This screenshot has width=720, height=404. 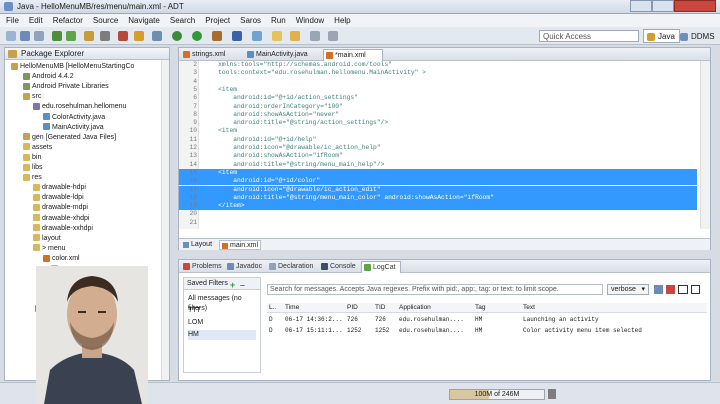 What do you see at coordinates (242, 285) in the screenshot?
I see `remove-filter-icon: –` at bounding box center [242, 285].